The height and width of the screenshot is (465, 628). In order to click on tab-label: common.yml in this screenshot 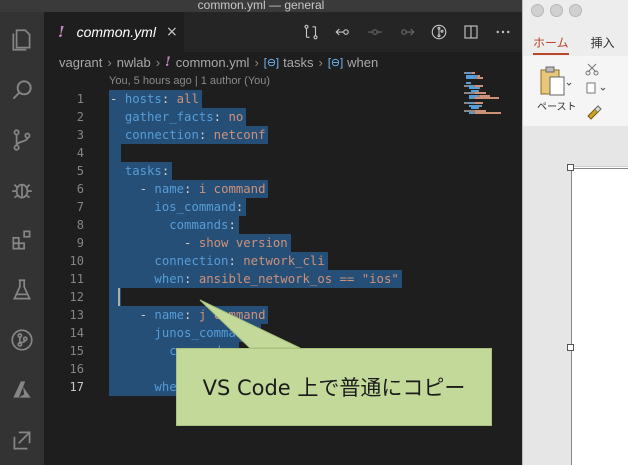, I will do `click(116, 32)`.